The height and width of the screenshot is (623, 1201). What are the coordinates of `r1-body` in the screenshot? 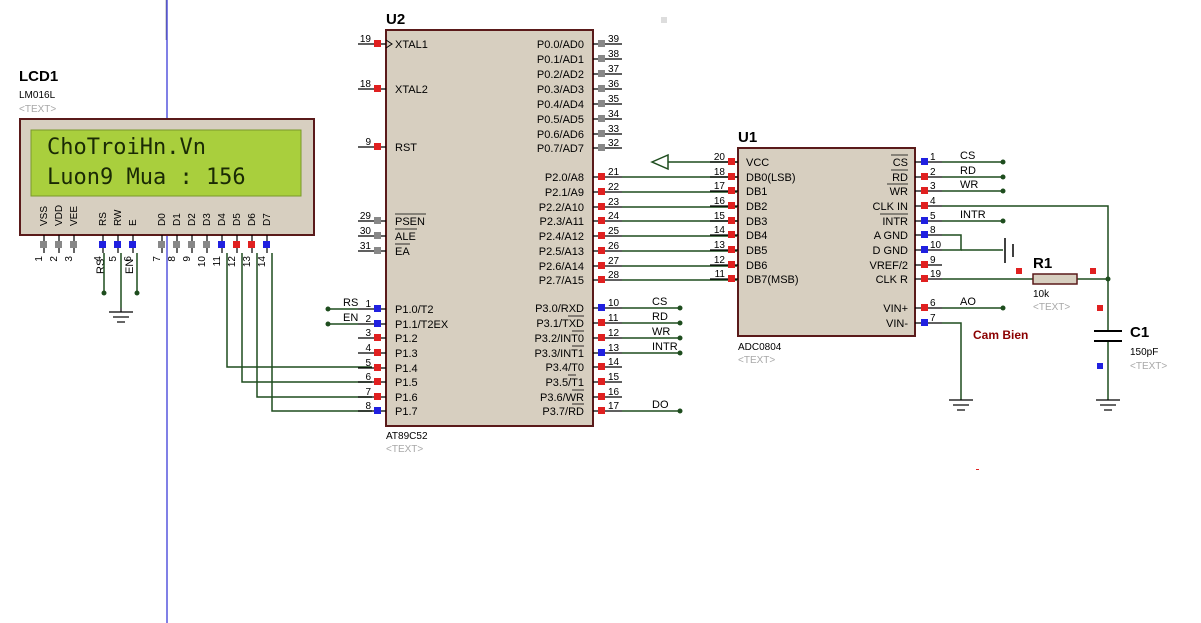 It's located at (1055, 279).